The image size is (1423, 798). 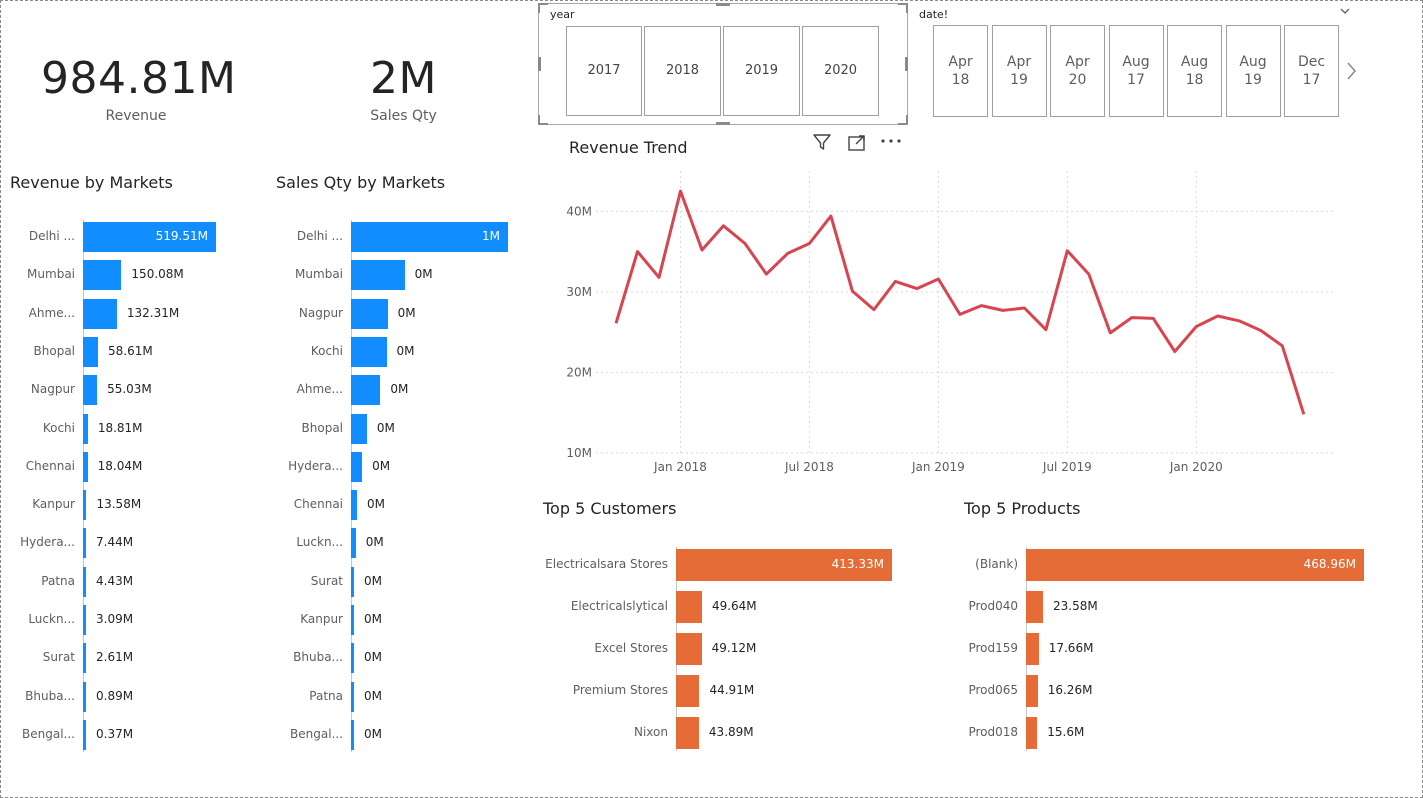 I want to click on year-tile-2020: 2020, so click(x=840, y=71).